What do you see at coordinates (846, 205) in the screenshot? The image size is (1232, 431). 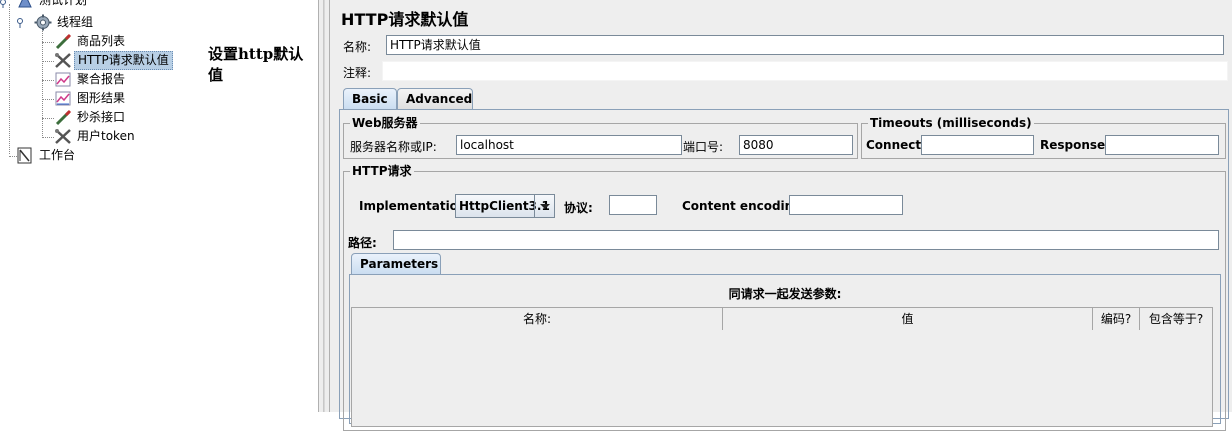 I see `content-encoding-field` at bounding box center [846, 205].